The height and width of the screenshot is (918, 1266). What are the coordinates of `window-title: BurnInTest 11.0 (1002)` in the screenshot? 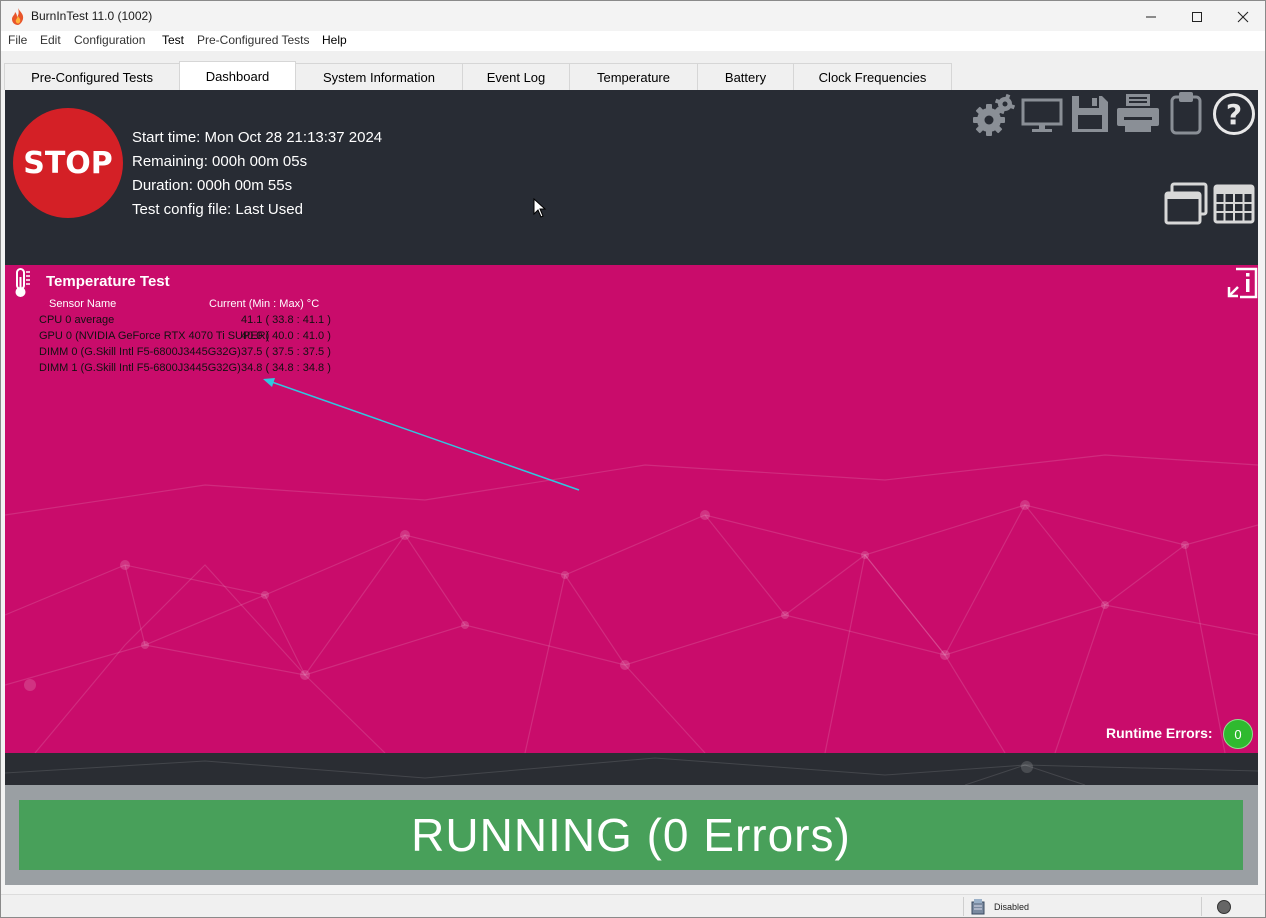 It's located at (92, 16).